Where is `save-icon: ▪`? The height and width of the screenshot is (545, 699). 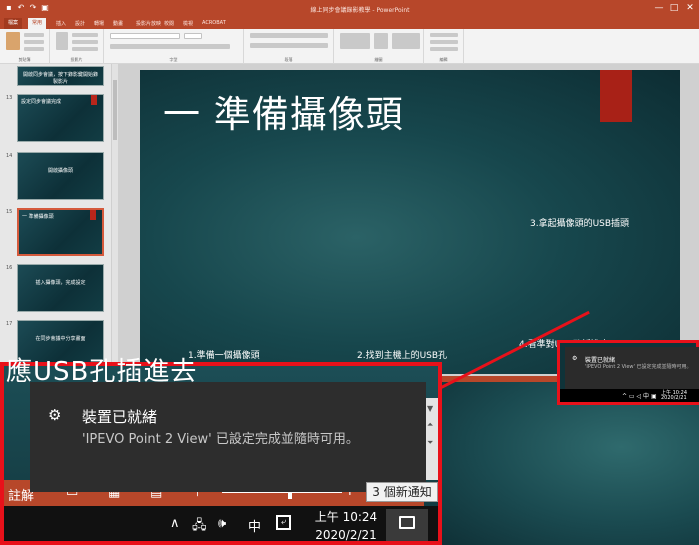
save-icon: ▪ is located at coordinates (9, 8).